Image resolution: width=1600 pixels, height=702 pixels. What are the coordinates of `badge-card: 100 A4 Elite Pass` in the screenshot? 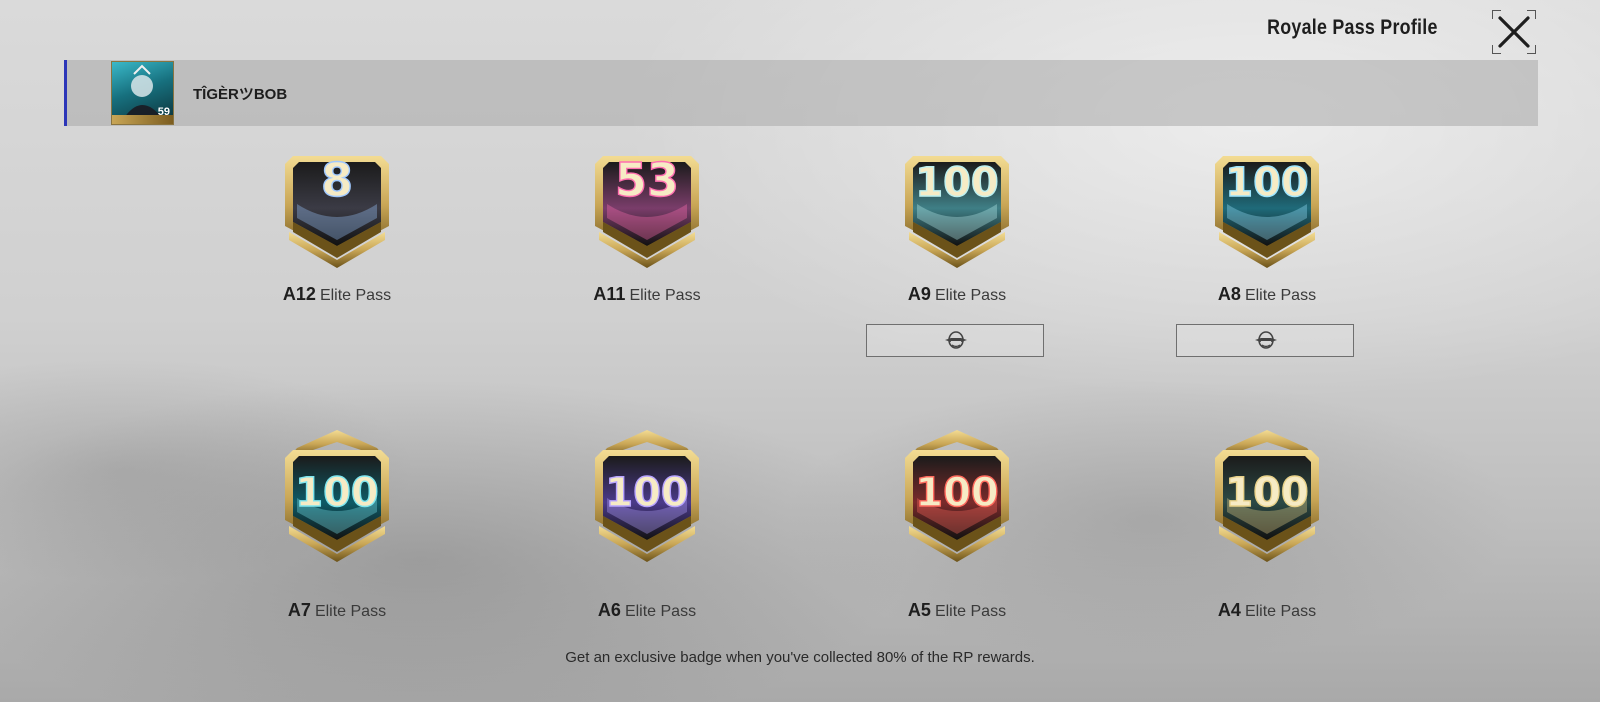 It's located at (1267, 524).